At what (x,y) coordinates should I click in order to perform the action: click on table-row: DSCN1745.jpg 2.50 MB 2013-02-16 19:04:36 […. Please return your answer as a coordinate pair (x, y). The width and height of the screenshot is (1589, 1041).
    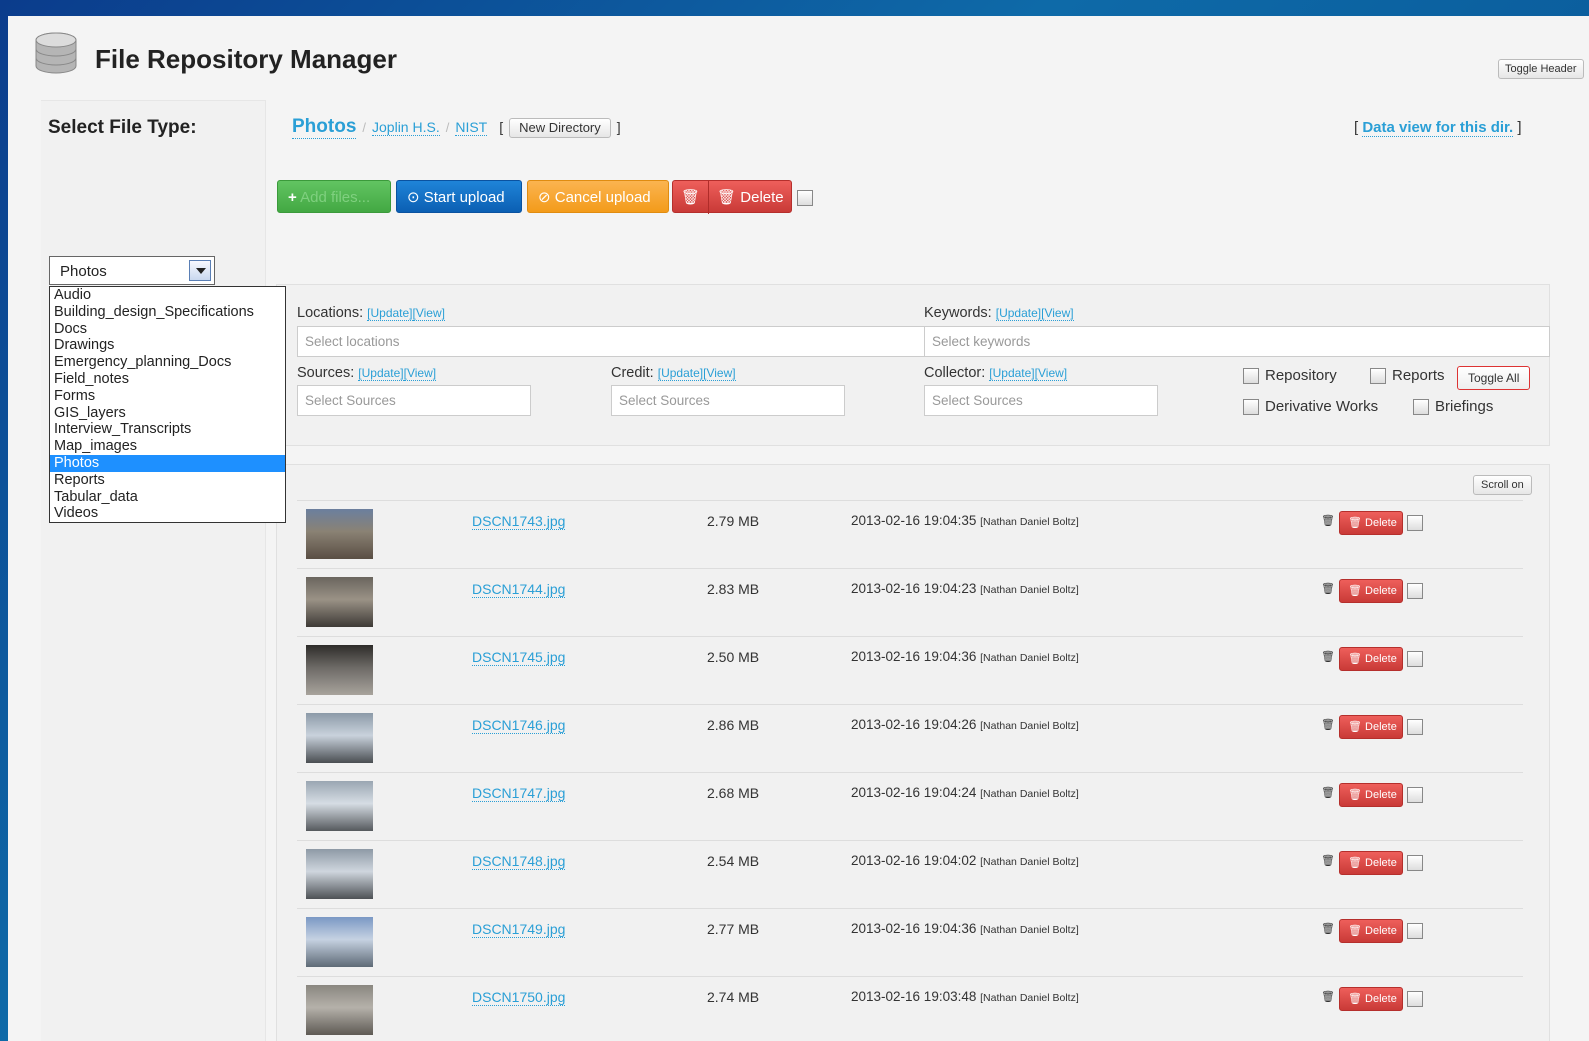
    Looking at the image, I should click on (910, 670).